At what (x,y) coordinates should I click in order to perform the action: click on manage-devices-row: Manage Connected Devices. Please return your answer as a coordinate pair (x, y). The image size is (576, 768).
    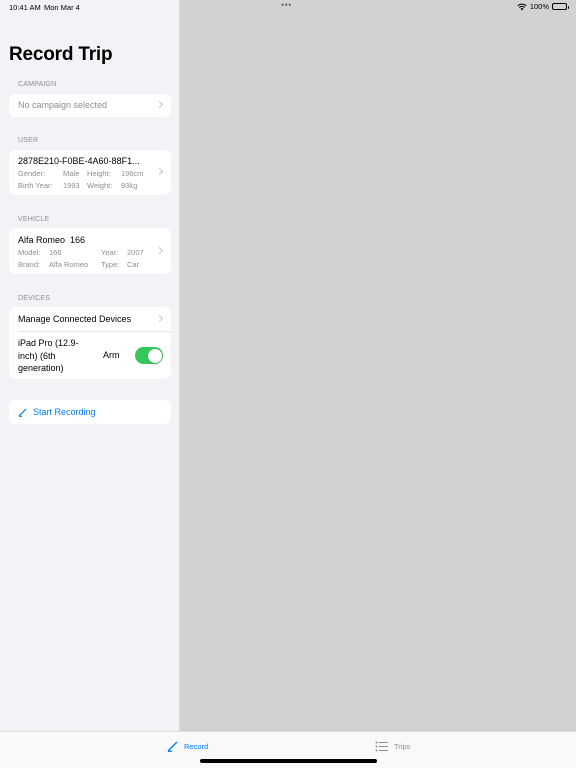
    Looking at the image, I should click on (90, 319).